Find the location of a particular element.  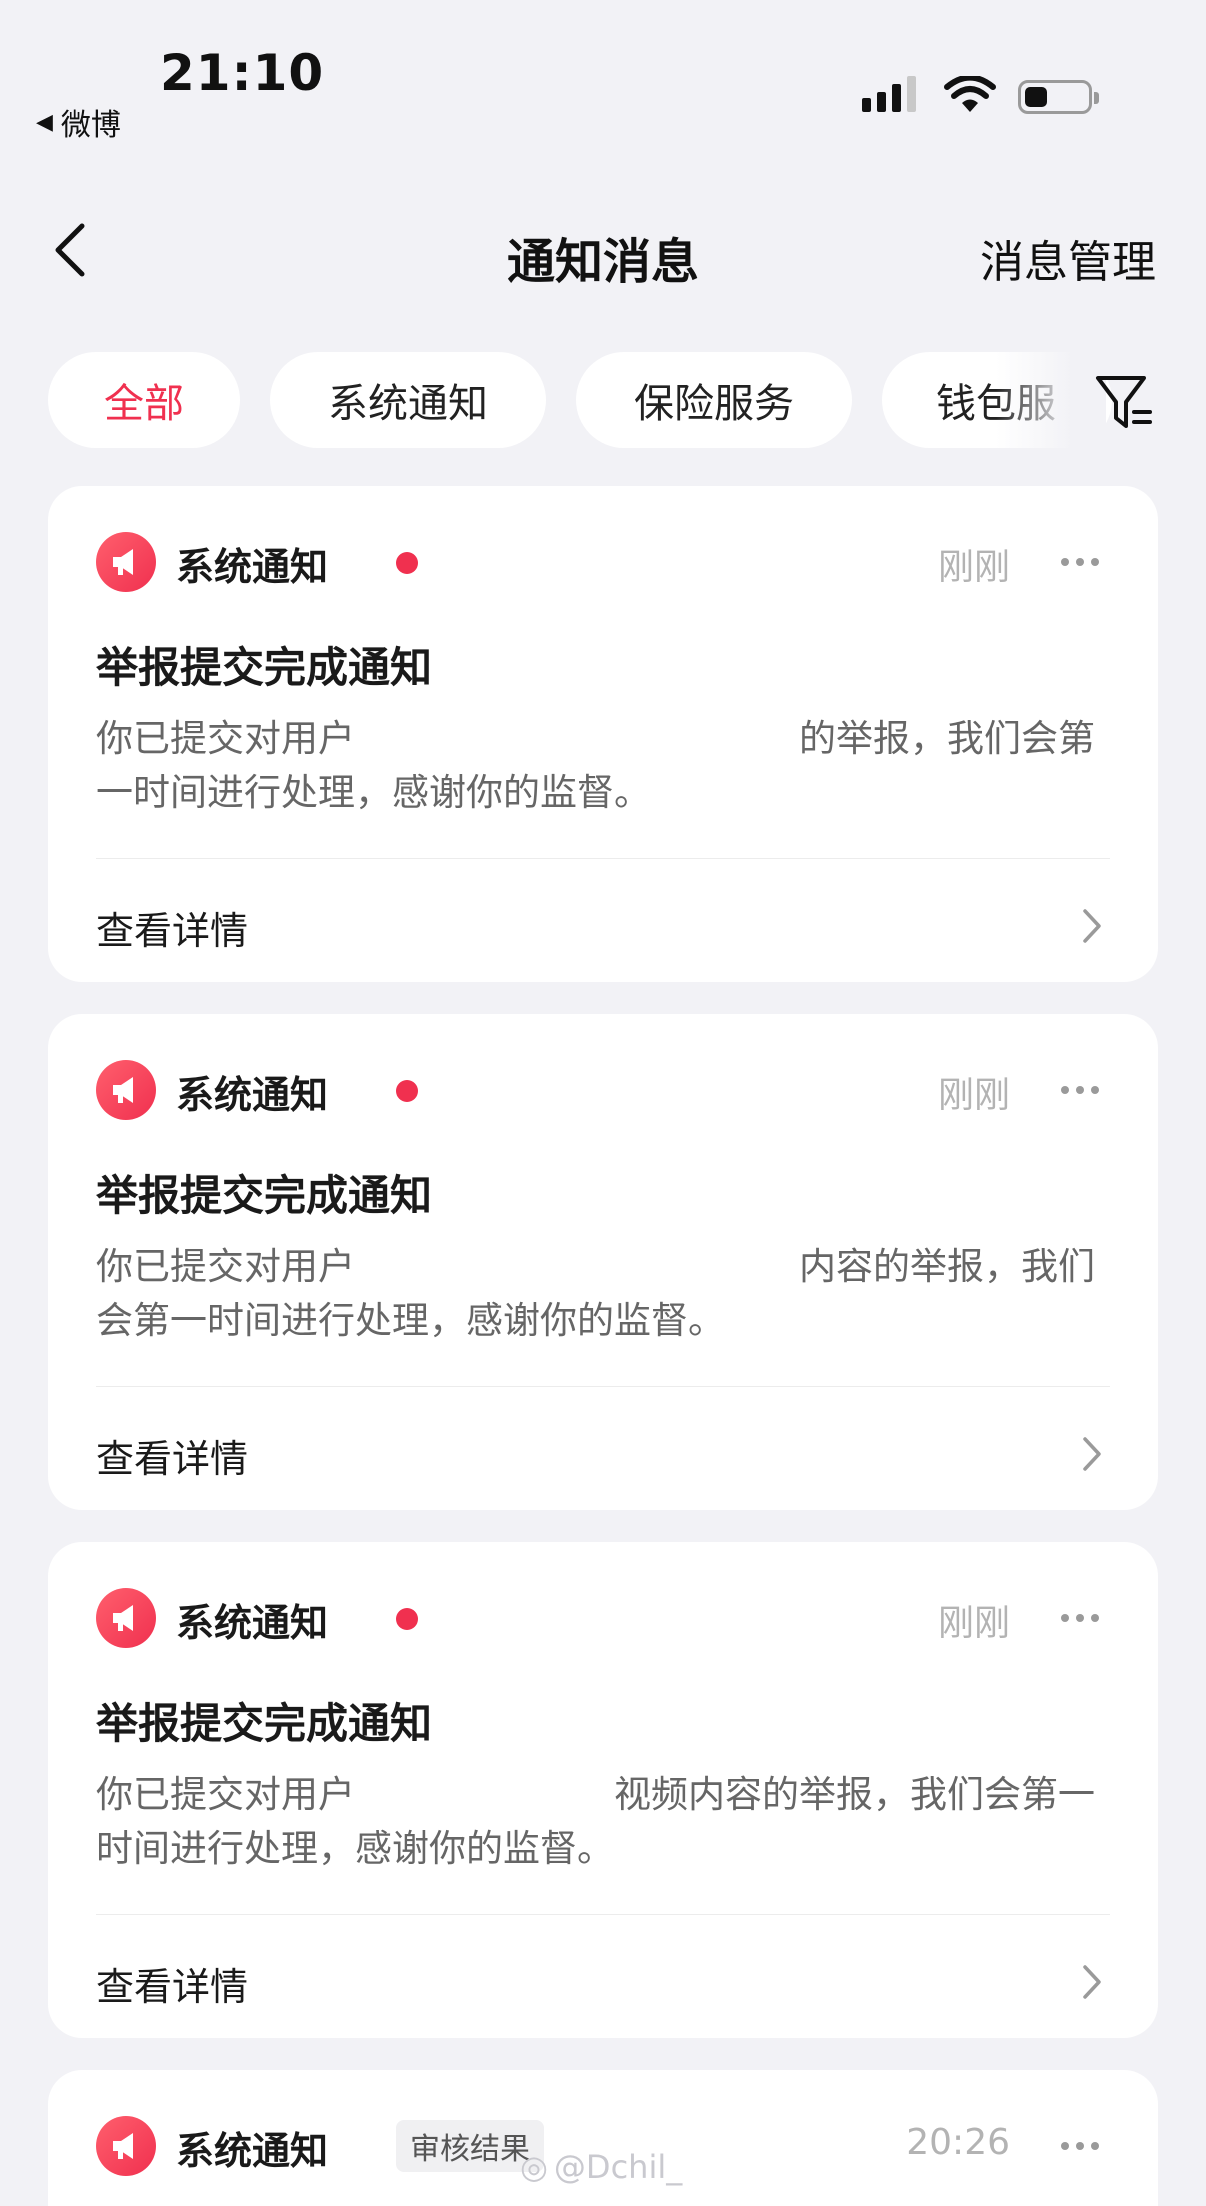

back-triangle-icon: ◀ is located at coordinates (44, 122).